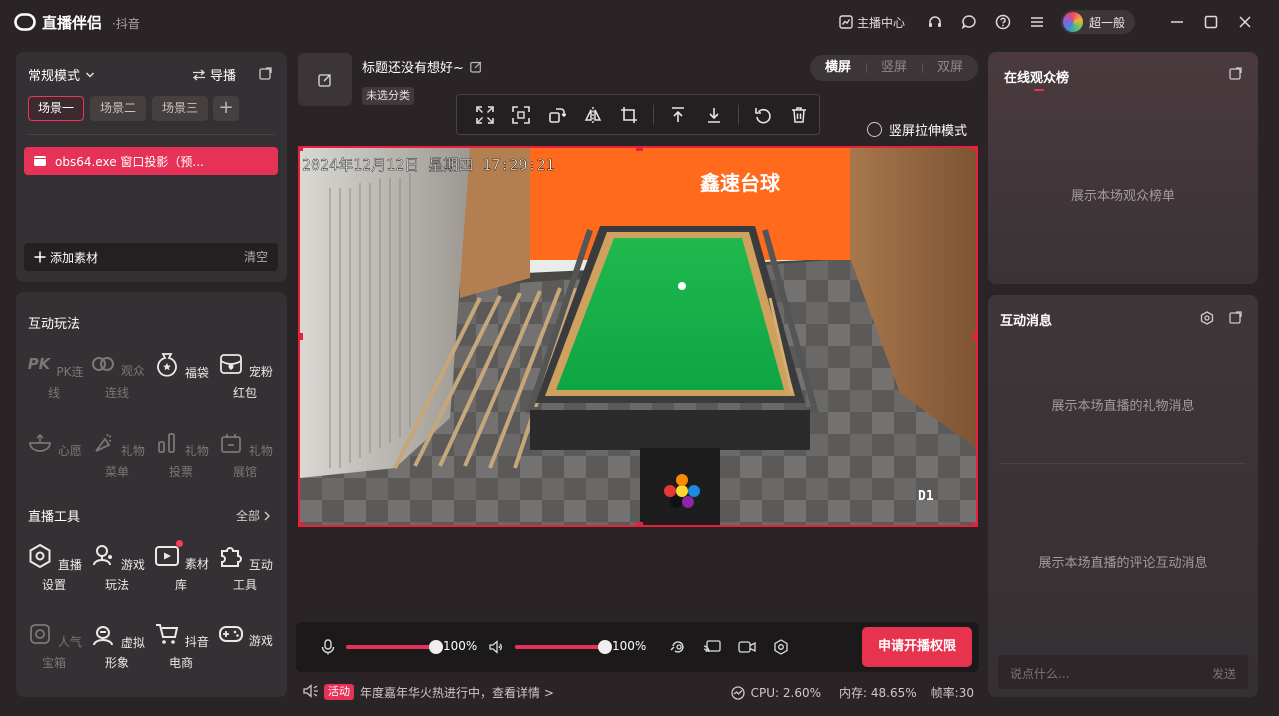  Describe the element at coordinates (245, 375) in the screenshot. I see `red-packet-button: 宠粉红包` at that location.